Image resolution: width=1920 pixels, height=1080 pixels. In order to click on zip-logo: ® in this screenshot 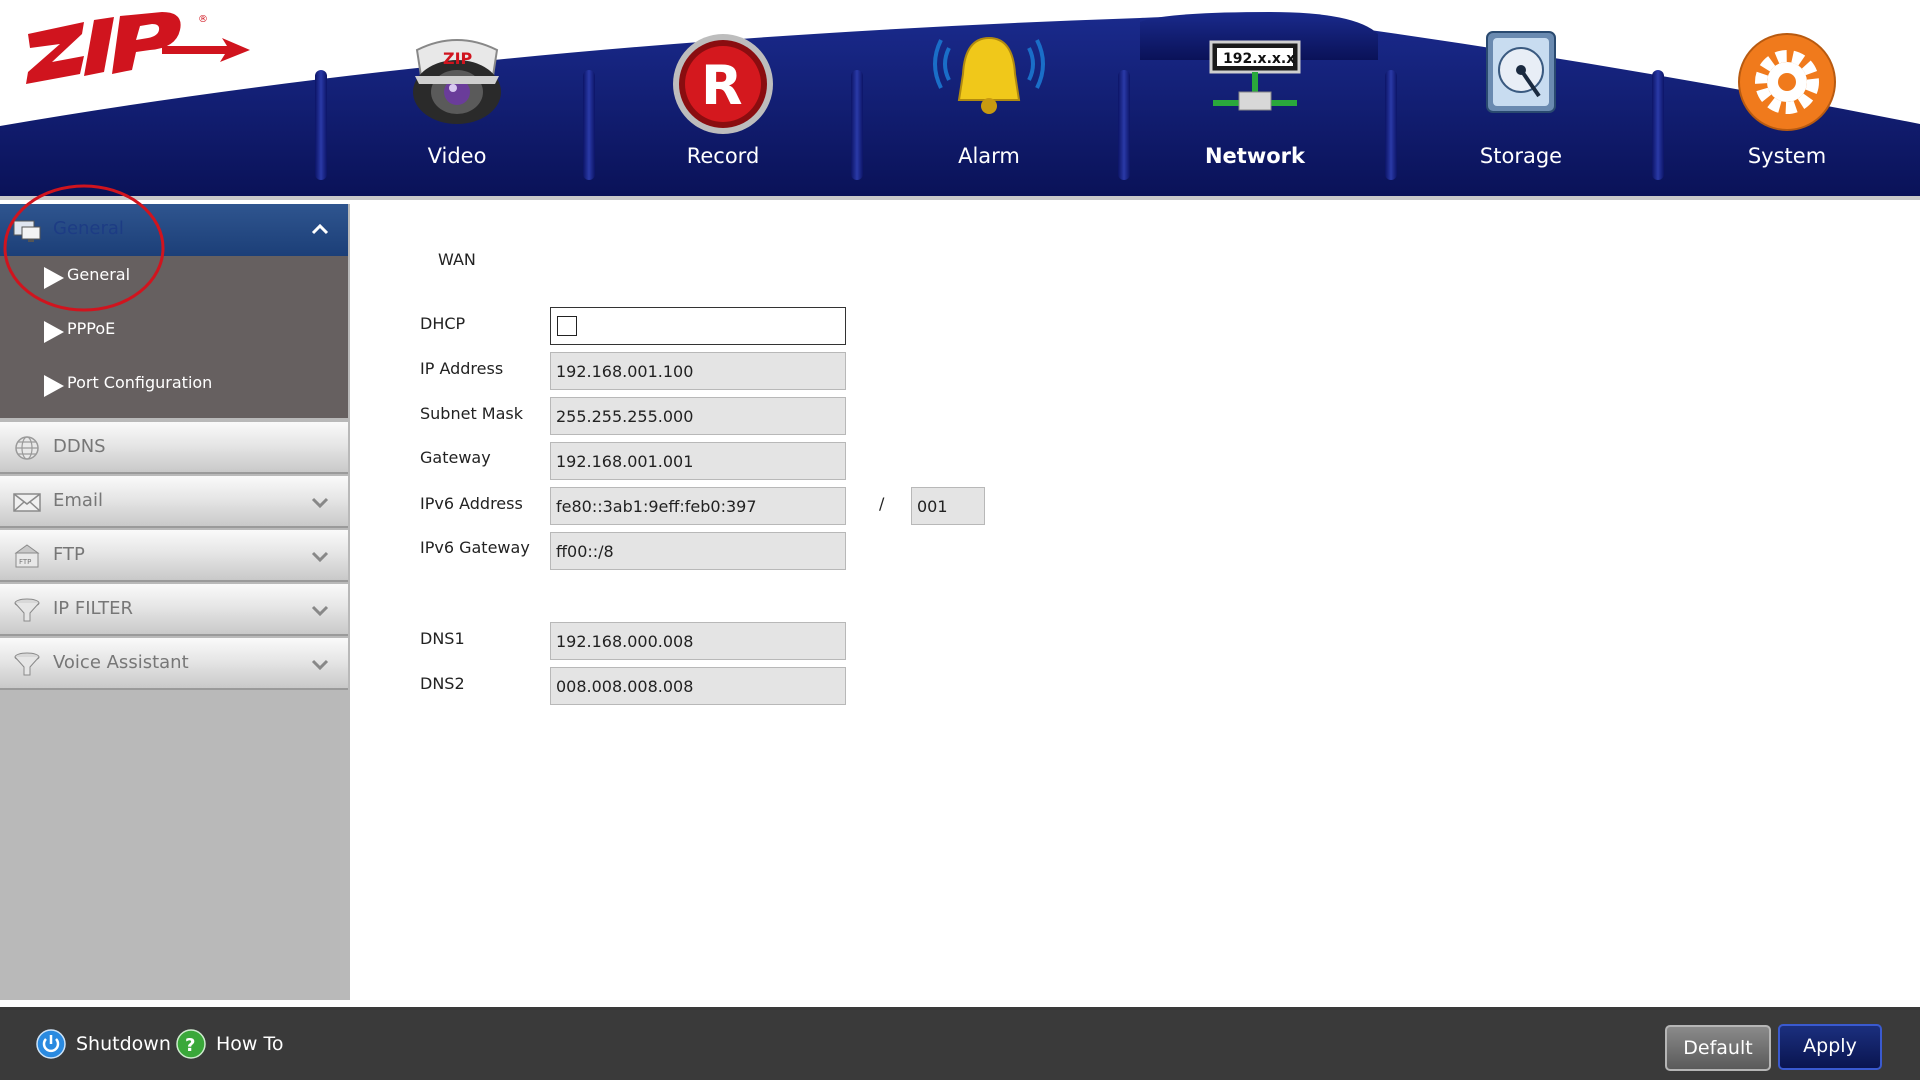, I will do `click(138, 48)`.